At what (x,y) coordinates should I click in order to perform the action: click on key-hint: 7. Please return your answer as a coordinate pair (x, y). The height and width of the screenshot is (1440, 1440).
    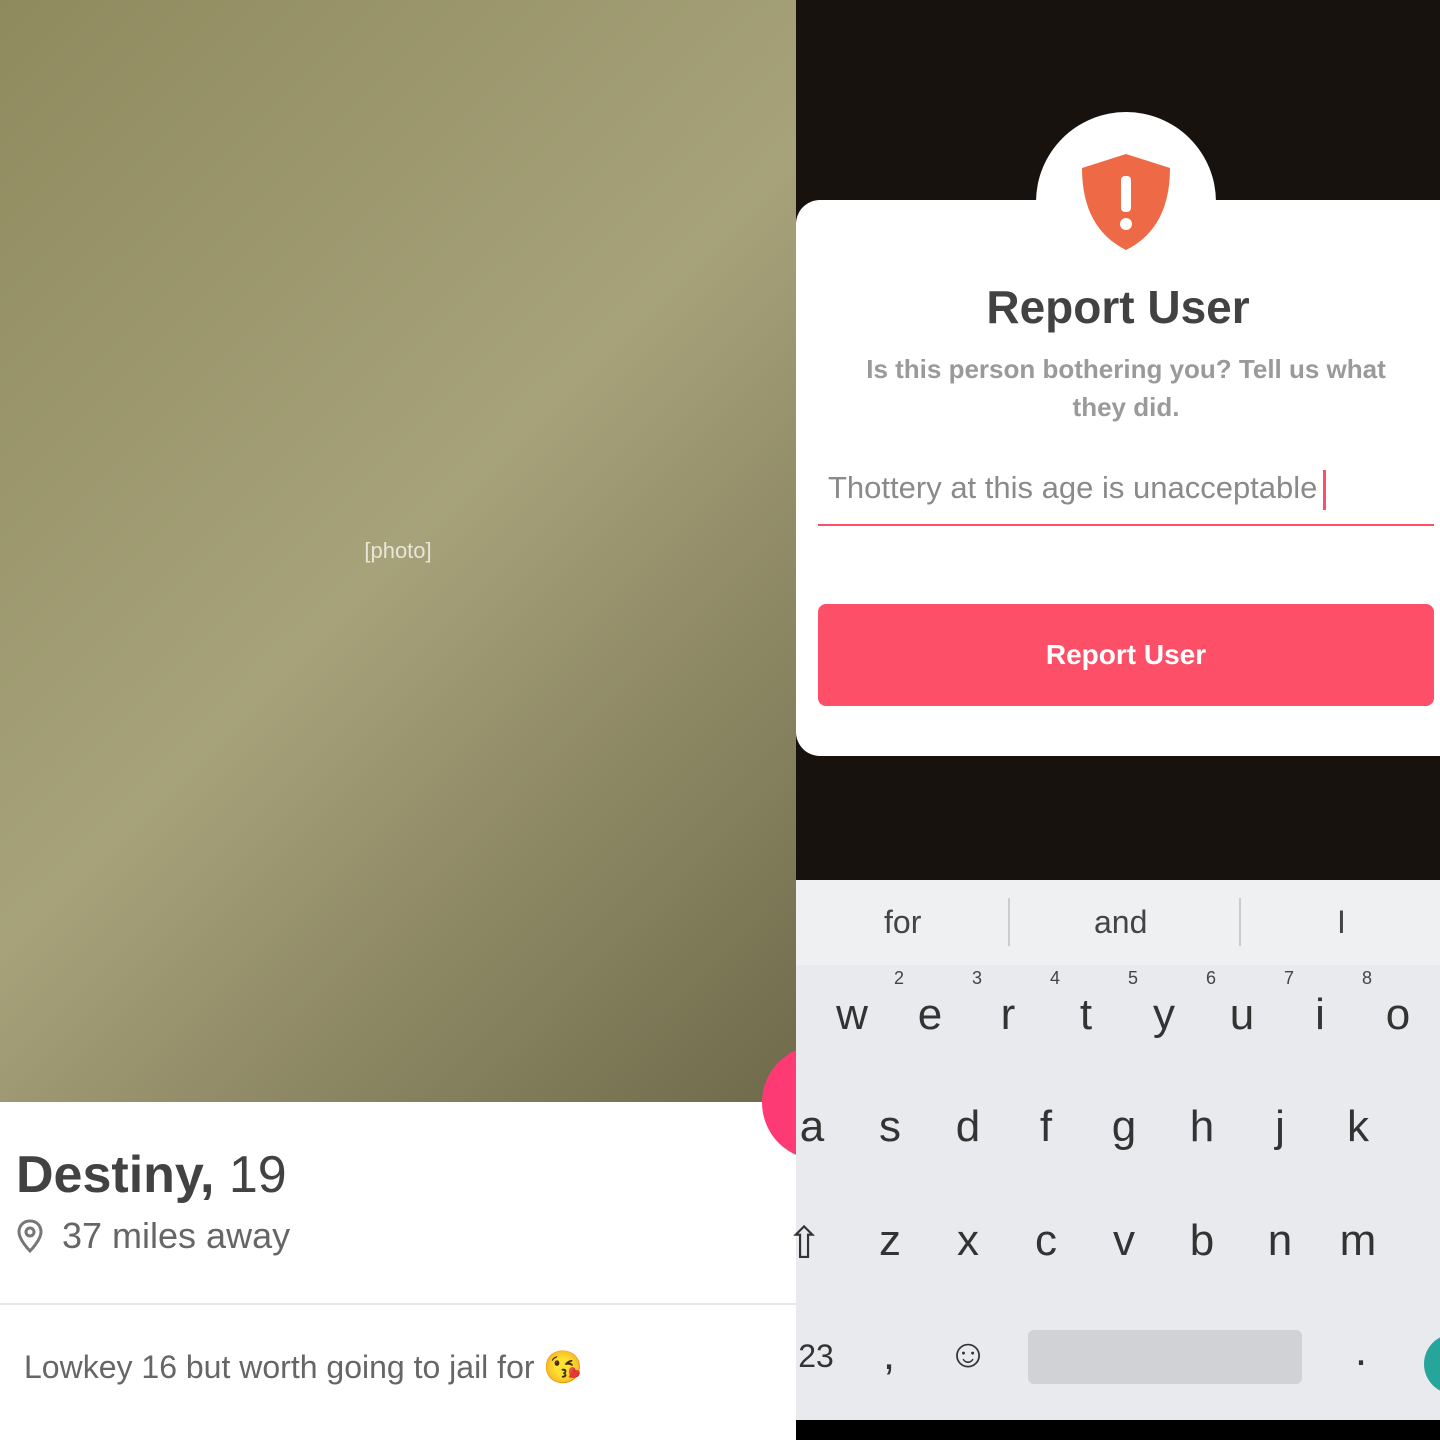
    Looking at the image, I should click on (1289, 978).